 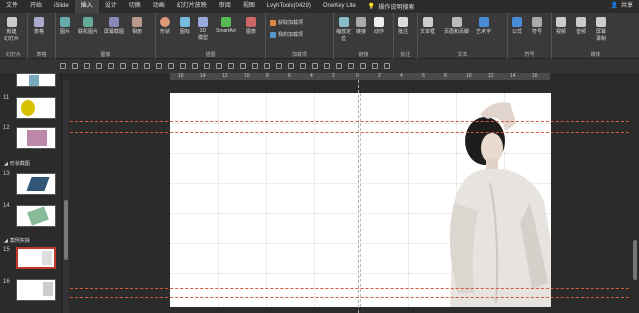 What do you see at coordinates (289, 6) in the screenshot?
I see `tab-lvyhtools: LvyhTools(0429)` at bounding box center [289, 6].